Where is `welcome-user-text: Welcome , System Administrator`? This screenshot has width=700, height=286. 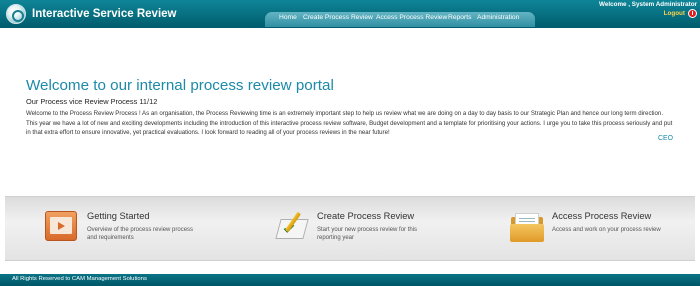 welcome-user-text: Welcome , System Administrator is located at coordinates (648, 4).